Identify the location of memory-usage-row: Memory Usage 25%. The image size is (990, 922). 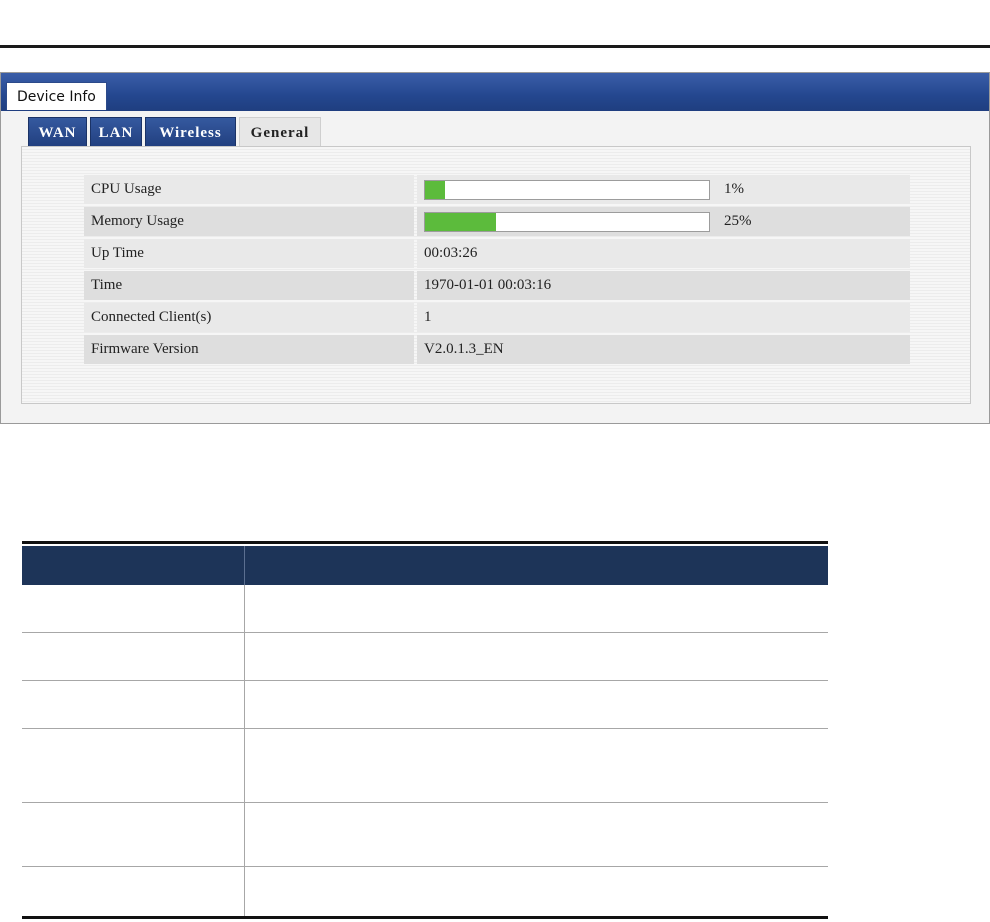
(497, 221).